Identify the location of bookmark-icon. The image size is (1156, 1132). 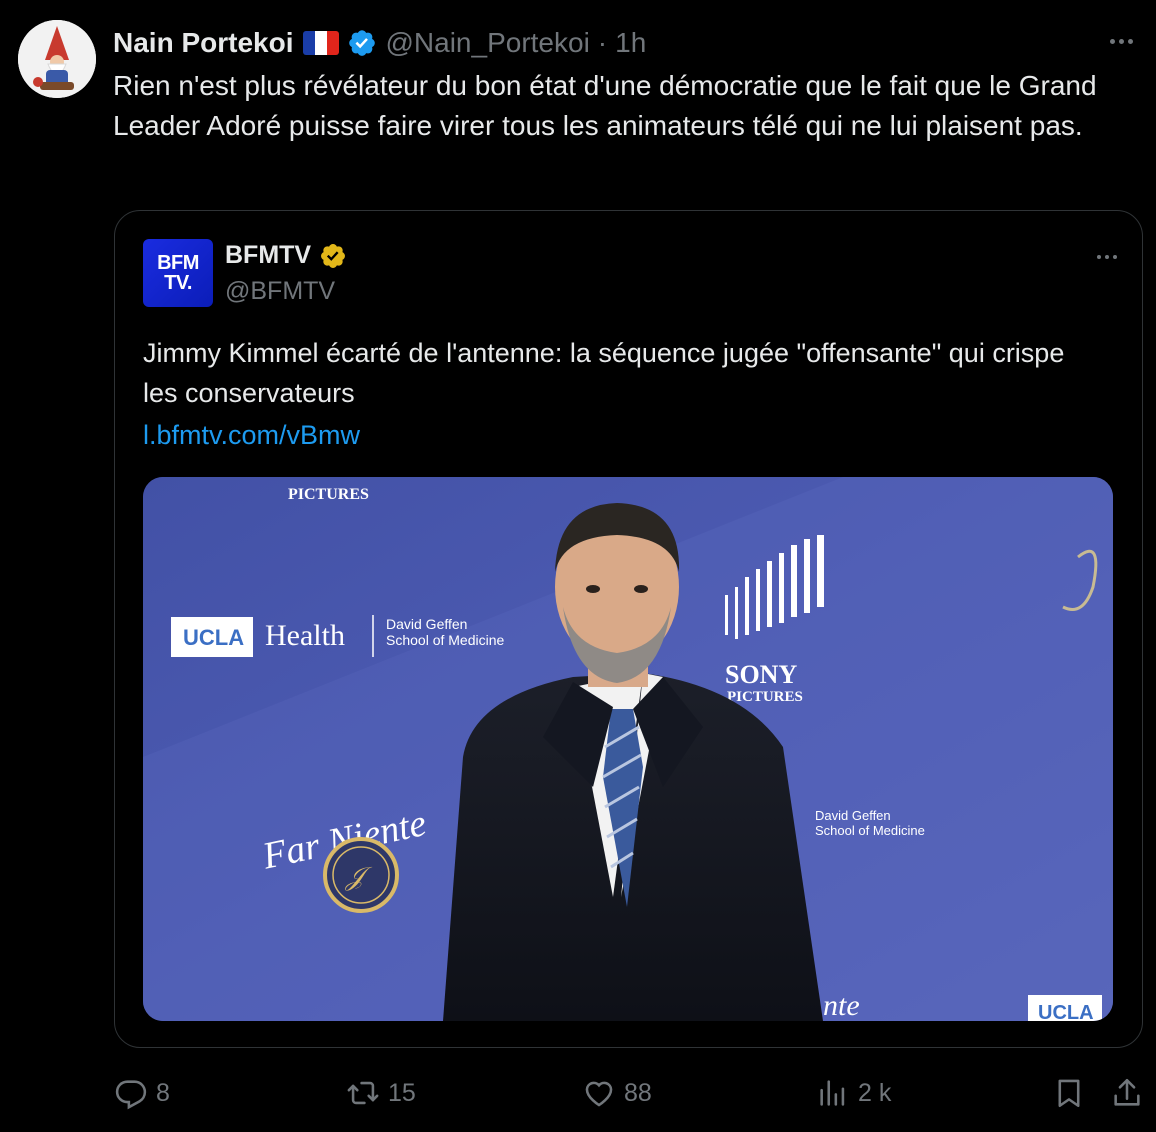
(1069, 1093).